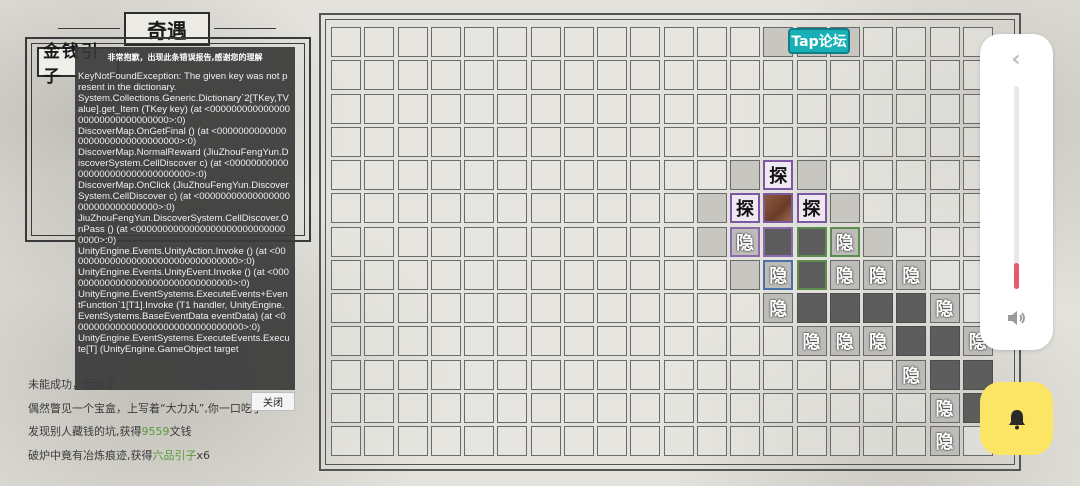 The image size is (1080, 486). Describe the element at coordinates (1016, 418) in the screenshot. I see `notification-button` at that location.